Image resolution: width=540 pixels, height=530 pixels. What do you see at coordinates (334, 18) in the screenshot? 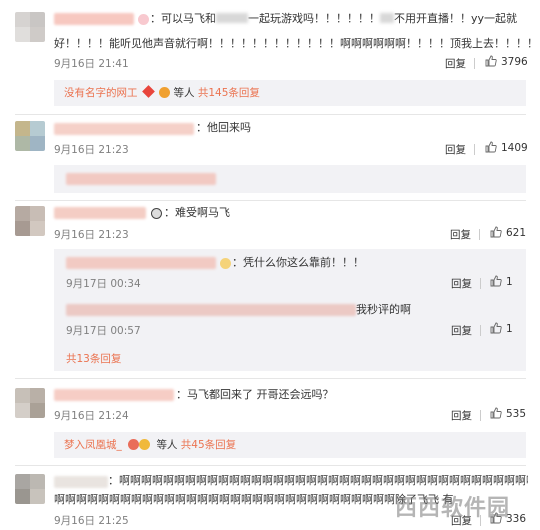
I see `comment-text: ：可以马飞和 一起玩游戏吗！！！！！！ 不用开直播！！yy一起就` at bounding box center [334, 18].